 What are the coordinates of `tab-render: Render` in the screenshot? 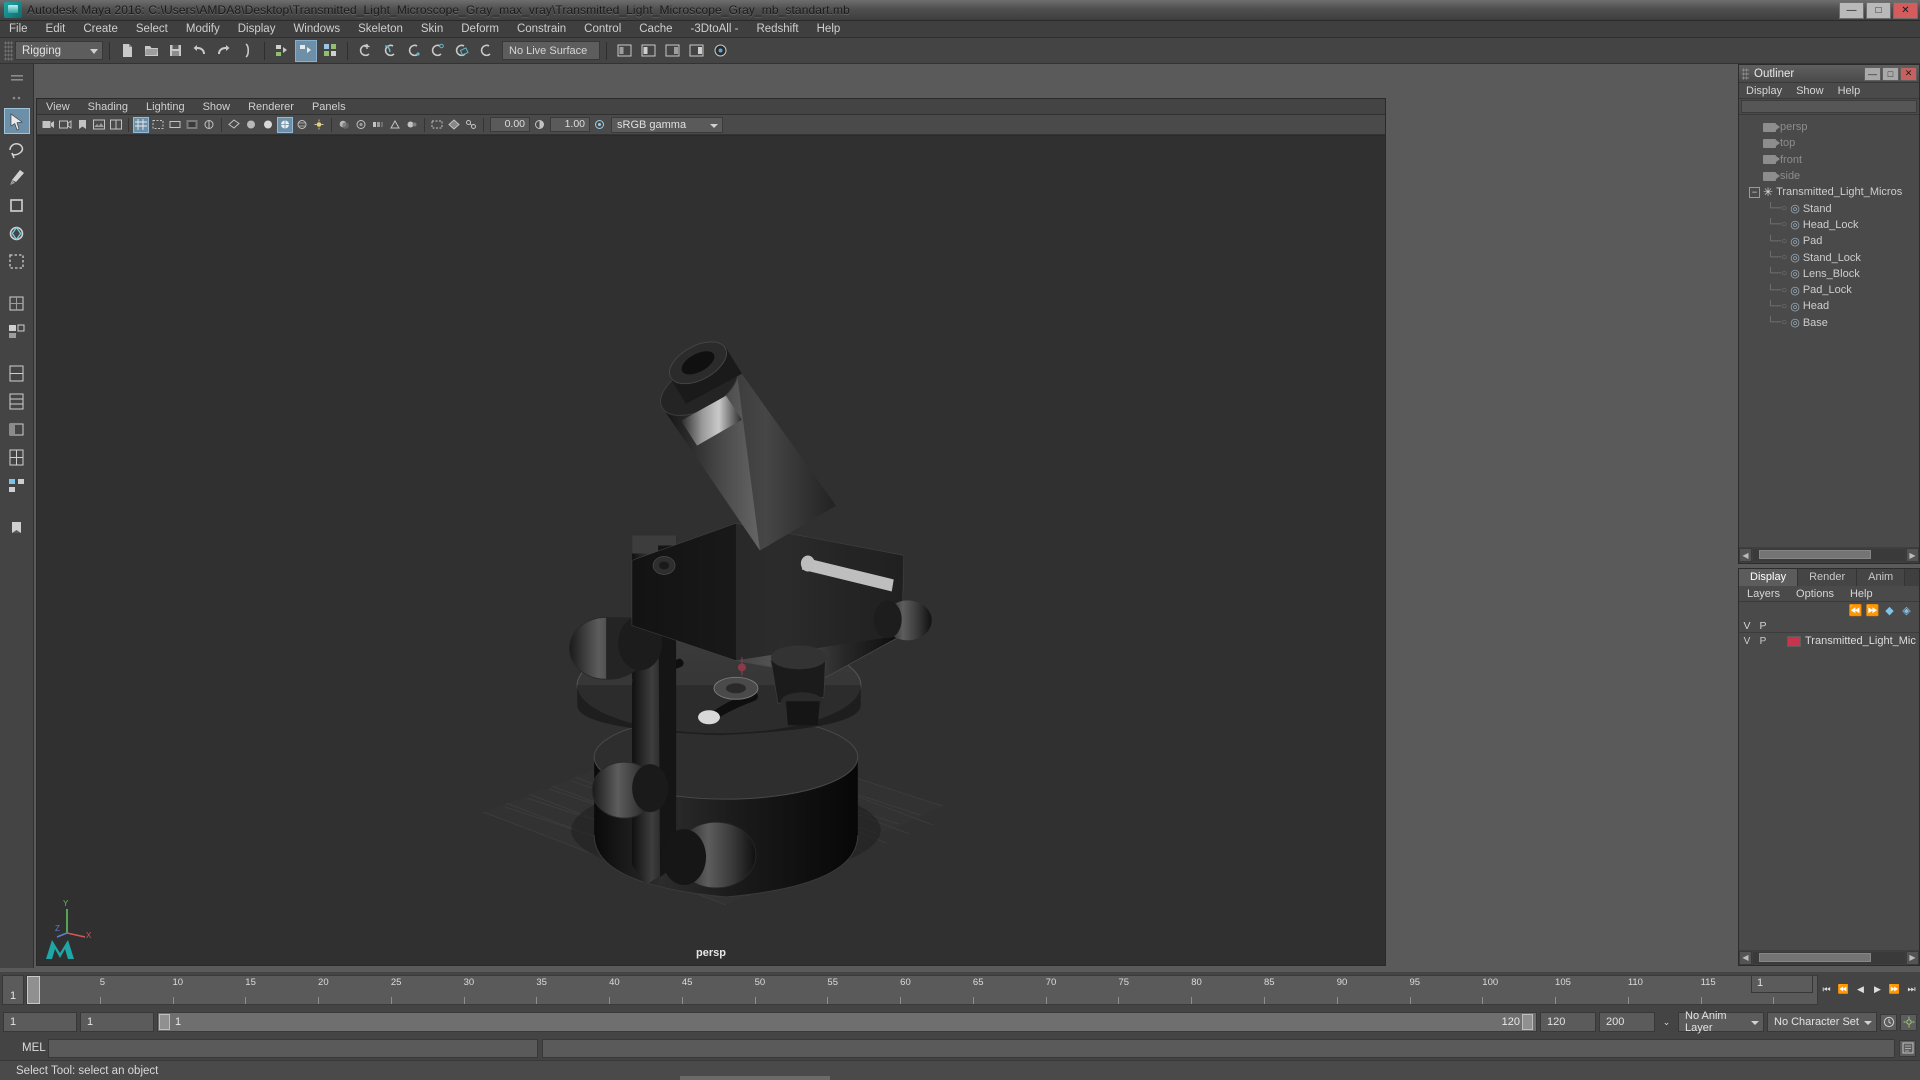 It's located at (1828, 577).